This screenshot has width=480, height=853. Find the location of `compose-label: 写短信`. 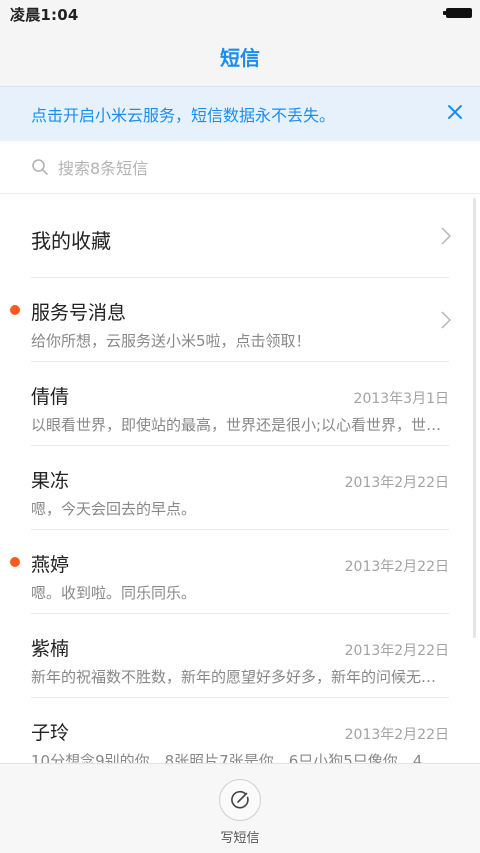

compose-label: 写短信 is located at coordinates (240, 838).